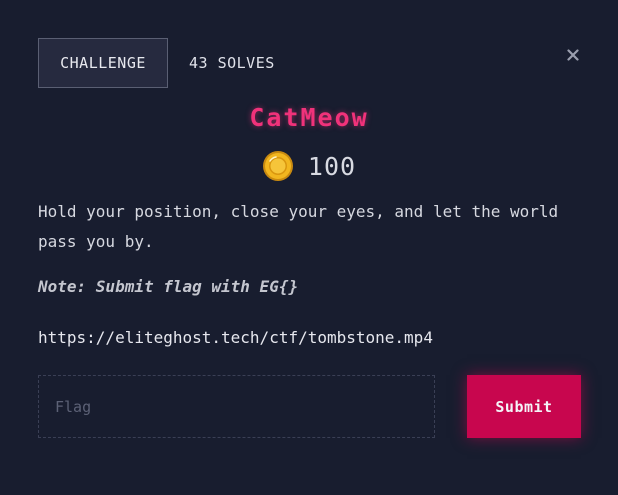 This screenshot has height=495, width=618. I want to click on coin-icon, so click(277, 166).